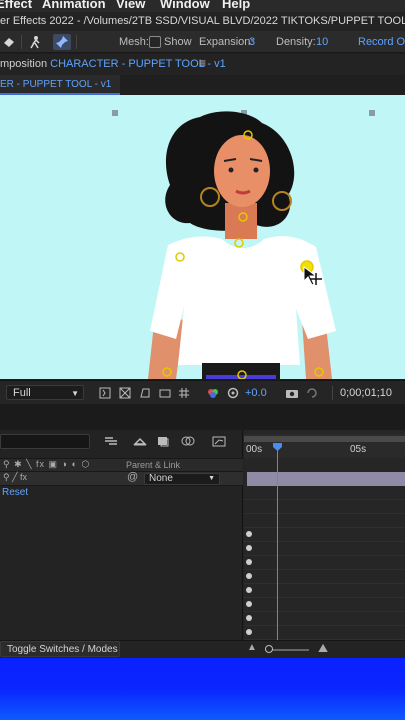 This screenshot has height=720, width=405. I want to click on zoom-out-icon: ▲, so click(252, 647).